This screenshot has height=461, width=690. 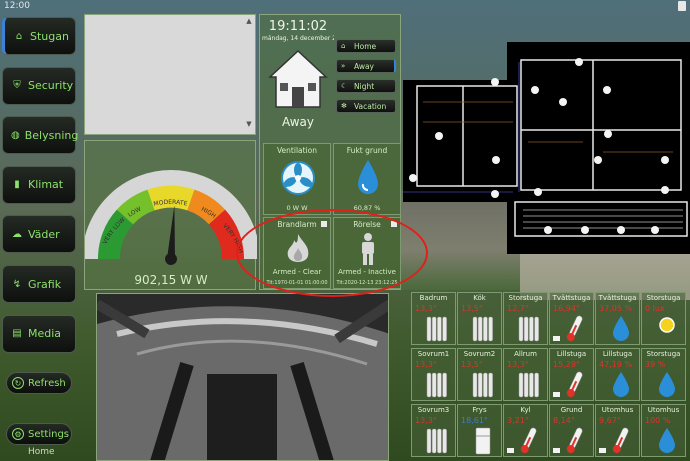 I want to click on sensor-tile: Sovrum3 13,3°, so click(x=433, y=430).